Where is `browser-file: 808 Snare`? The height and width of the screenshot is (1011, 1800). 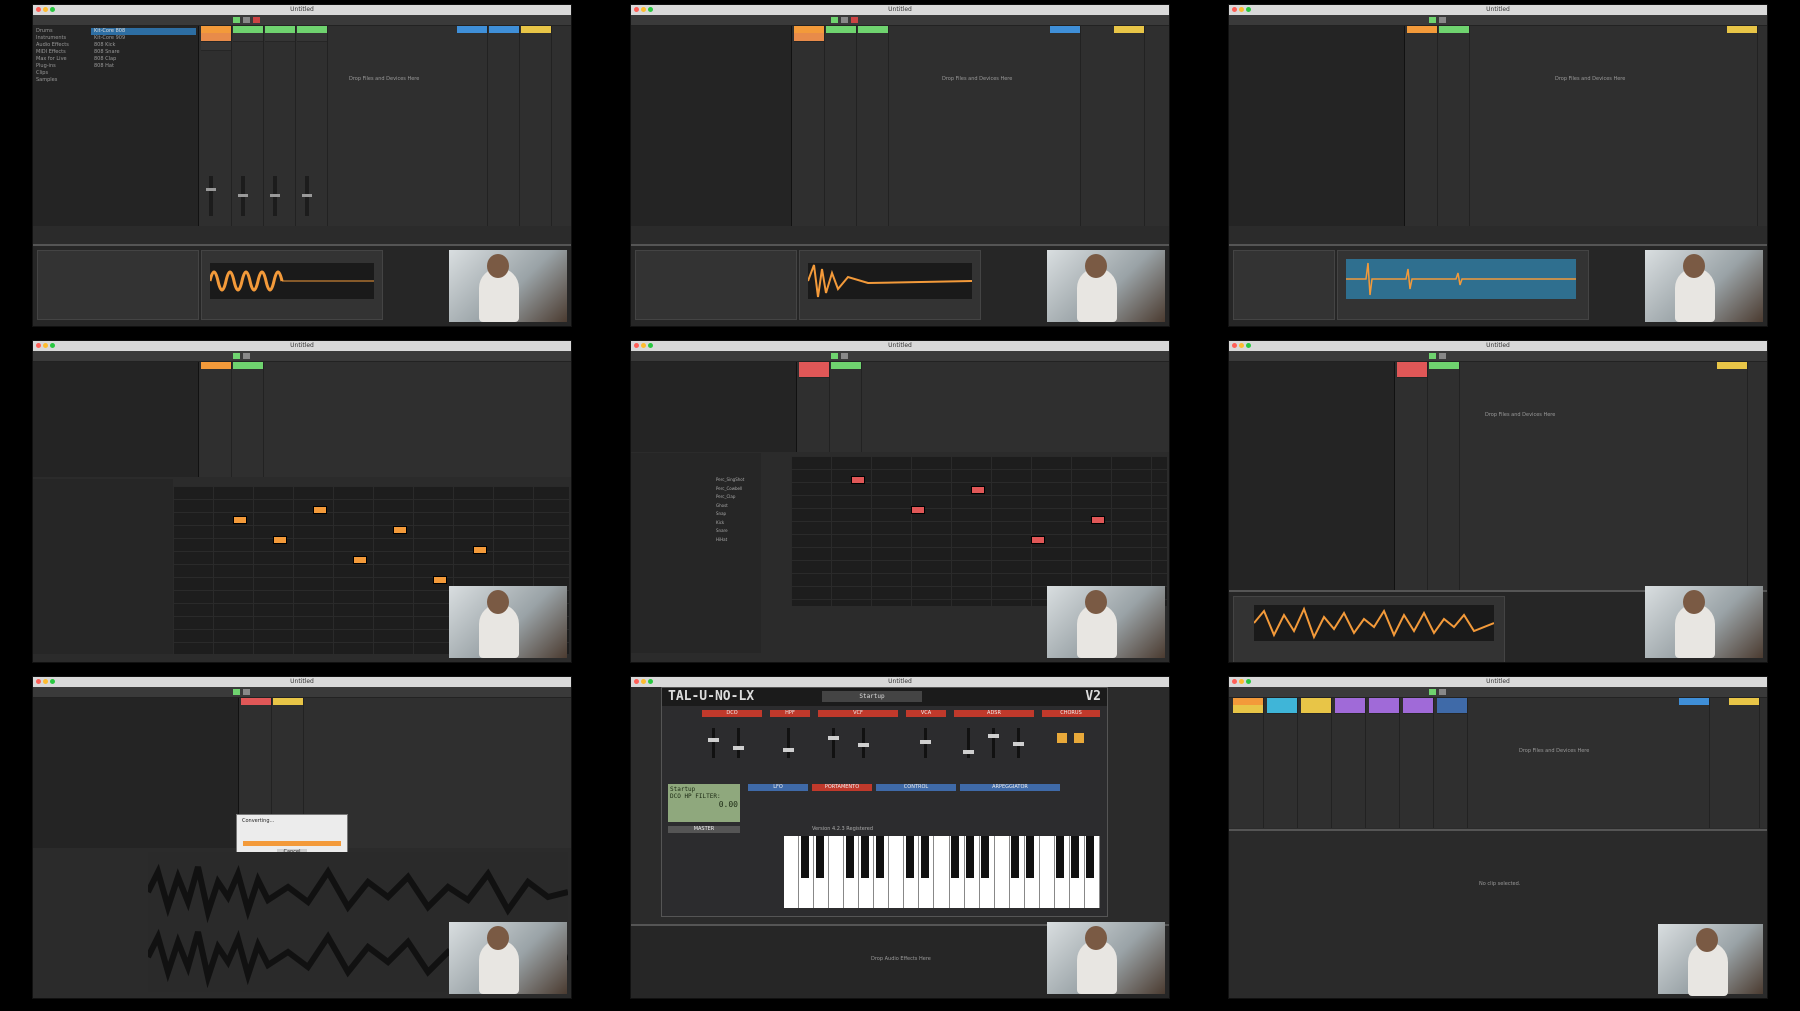 browser-file: 808 Snare is located at coordinates (143, 52).